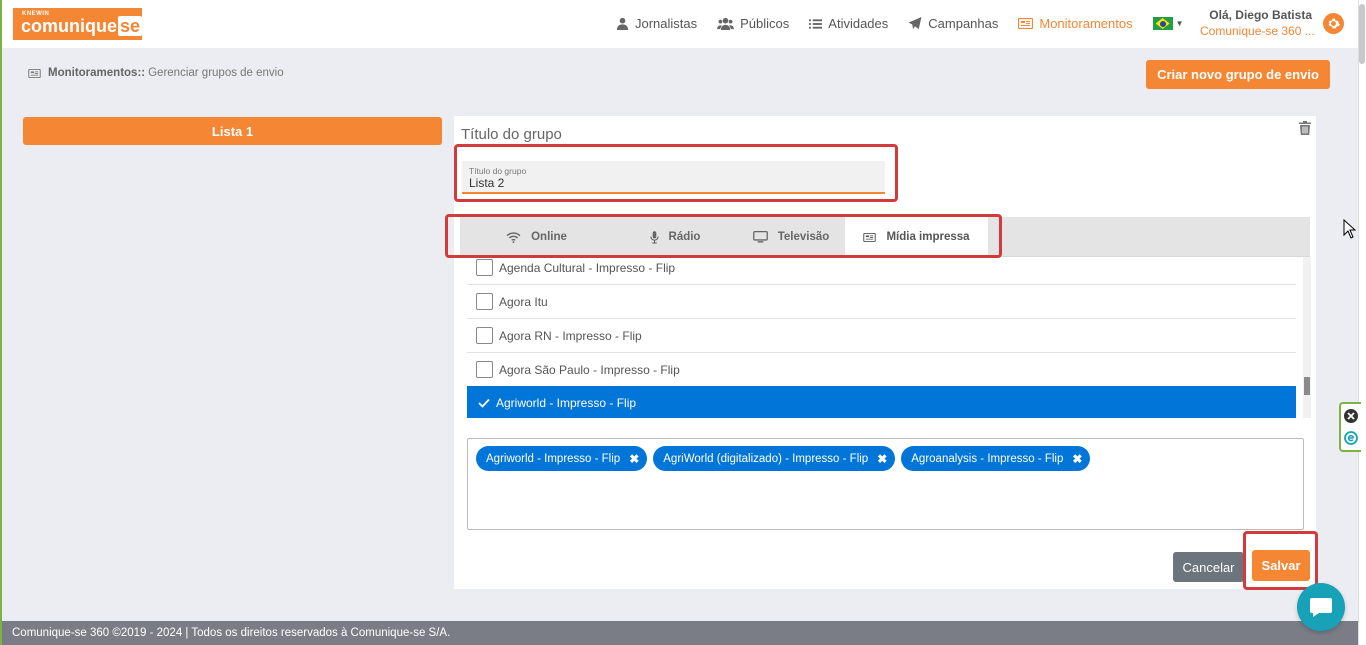 Image resolution: width=1366 pixels, height=645 pixels. Describe the element at coordinates (1280, 560) in the screenshot. I see `highlight-save` at that location.